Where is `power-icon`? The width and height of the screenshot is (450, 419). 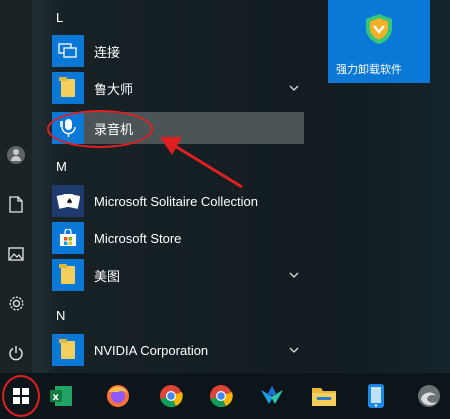 power-icon is located at coordinates (16, 353).